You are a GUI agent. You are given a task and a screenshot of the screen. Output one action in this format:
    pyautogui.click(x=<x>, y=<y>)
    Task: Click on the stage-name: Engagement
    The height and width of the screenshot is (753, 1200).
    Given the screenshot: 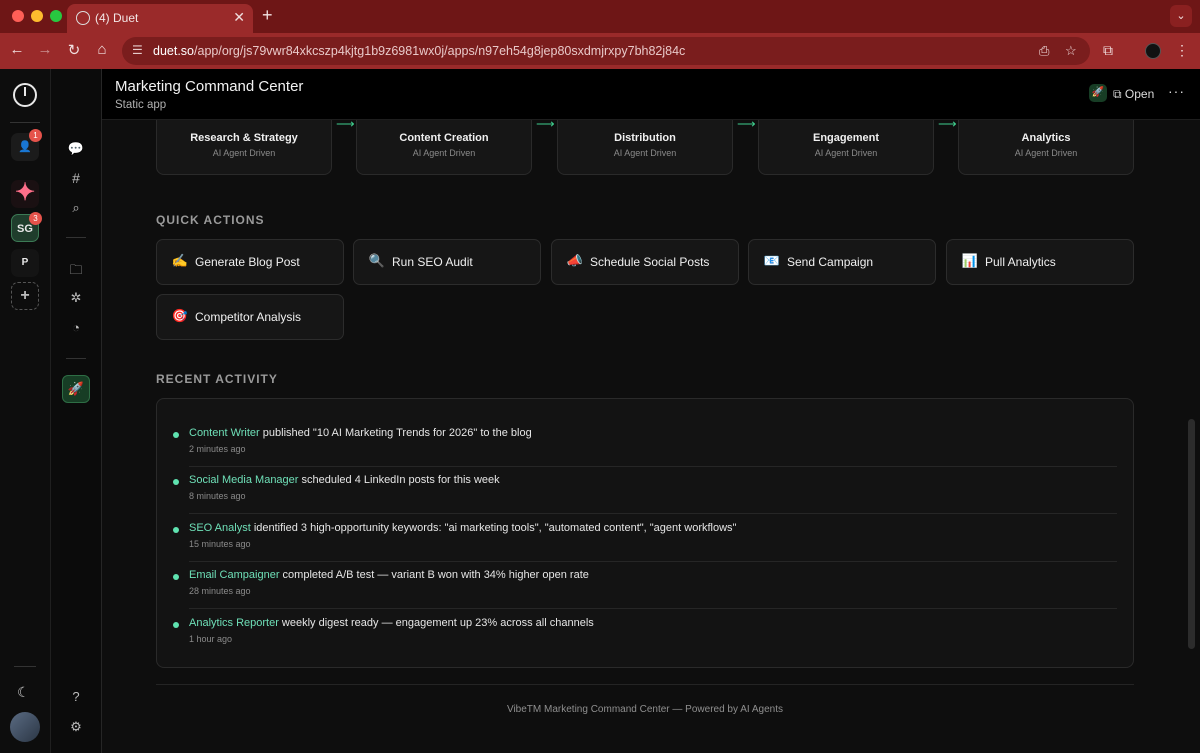 What is the action you would take?
    pyautogui.click(x=845, y=138)
    